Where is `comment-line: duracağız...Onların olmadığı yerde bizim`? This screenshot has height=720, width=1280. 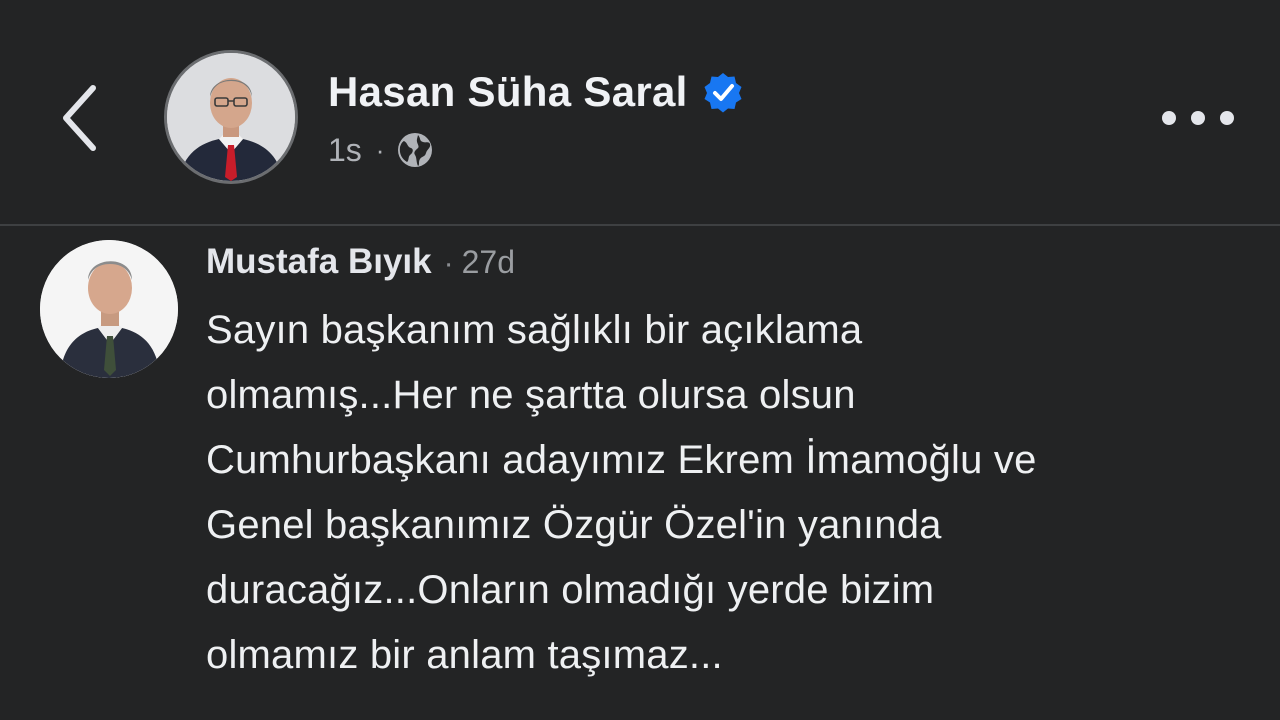
comment-line: duracağız...Onların olmadığı yerde bizim is located at coordinates (570, 590).